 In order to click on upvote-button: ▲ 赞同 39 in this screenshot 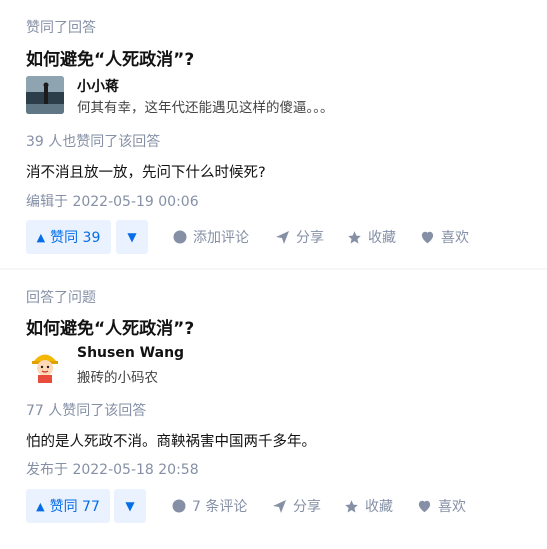, I will do `click(68, 237)`.